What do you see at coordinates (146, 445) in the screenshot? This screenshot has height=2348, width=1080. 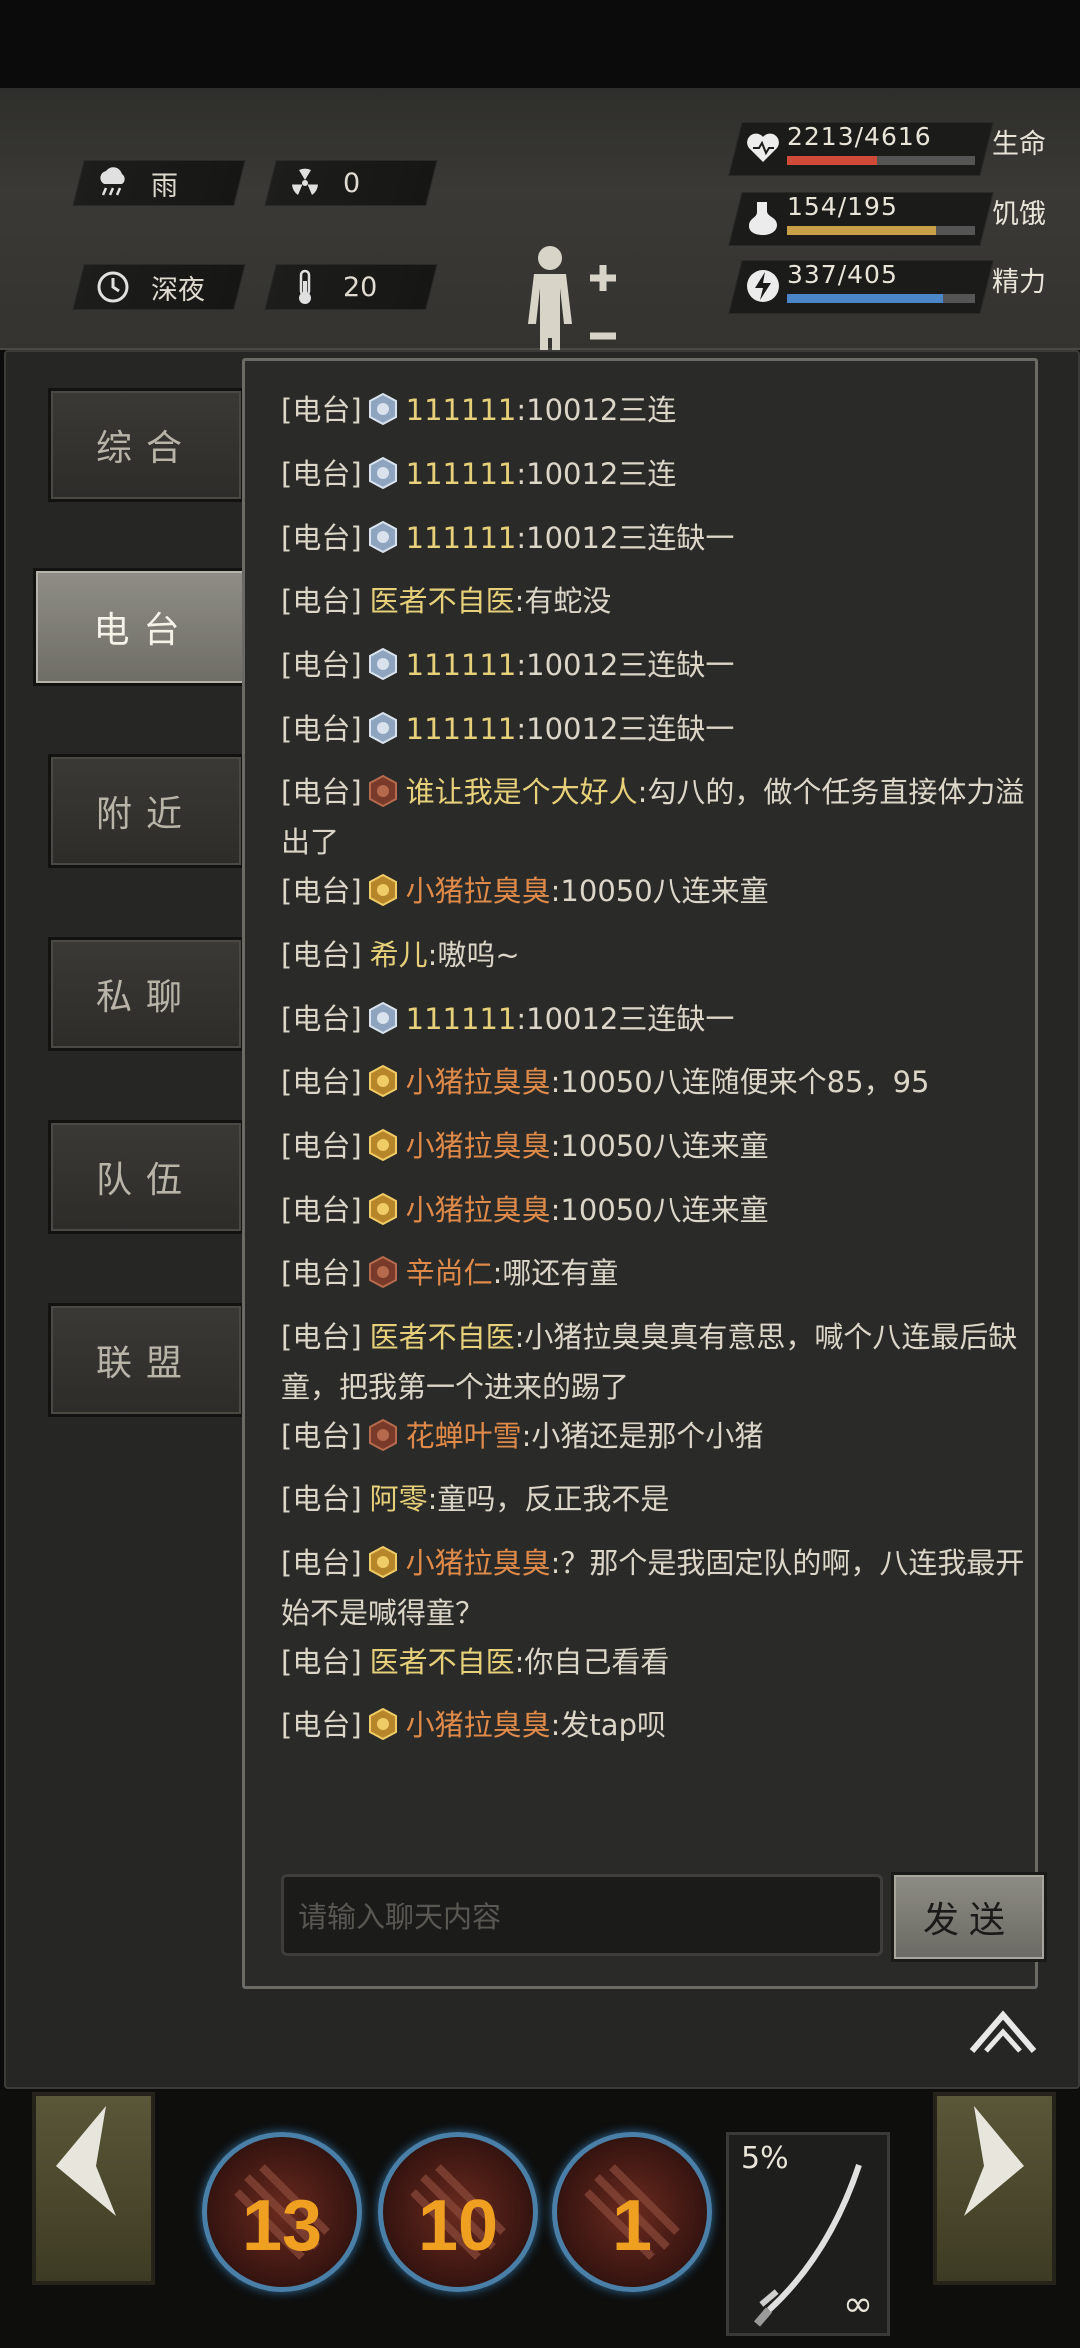 I see `tab-综合: 综合` at bounding box center [146, 445].